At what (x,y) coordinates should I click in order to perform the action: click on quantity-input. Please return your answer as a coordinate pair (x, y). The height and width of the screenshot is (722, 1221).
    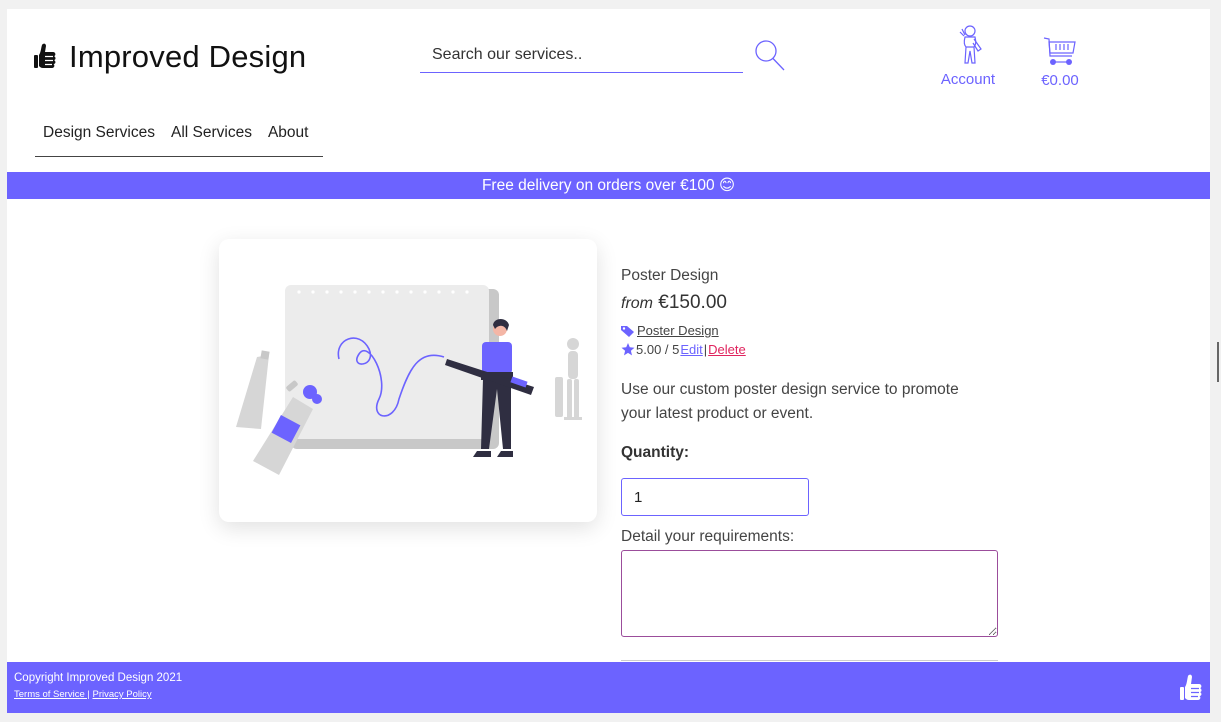
    Looking at the image, I should click on (715, 497).